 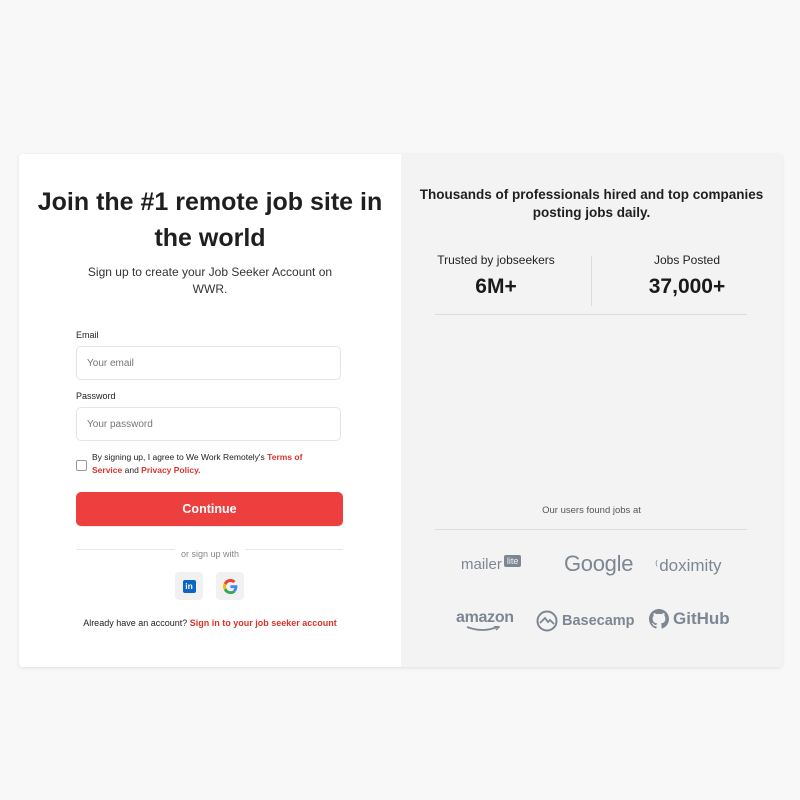 I want to click on doximity-logo: ⁽ doximity, so click(x=688, y=566).